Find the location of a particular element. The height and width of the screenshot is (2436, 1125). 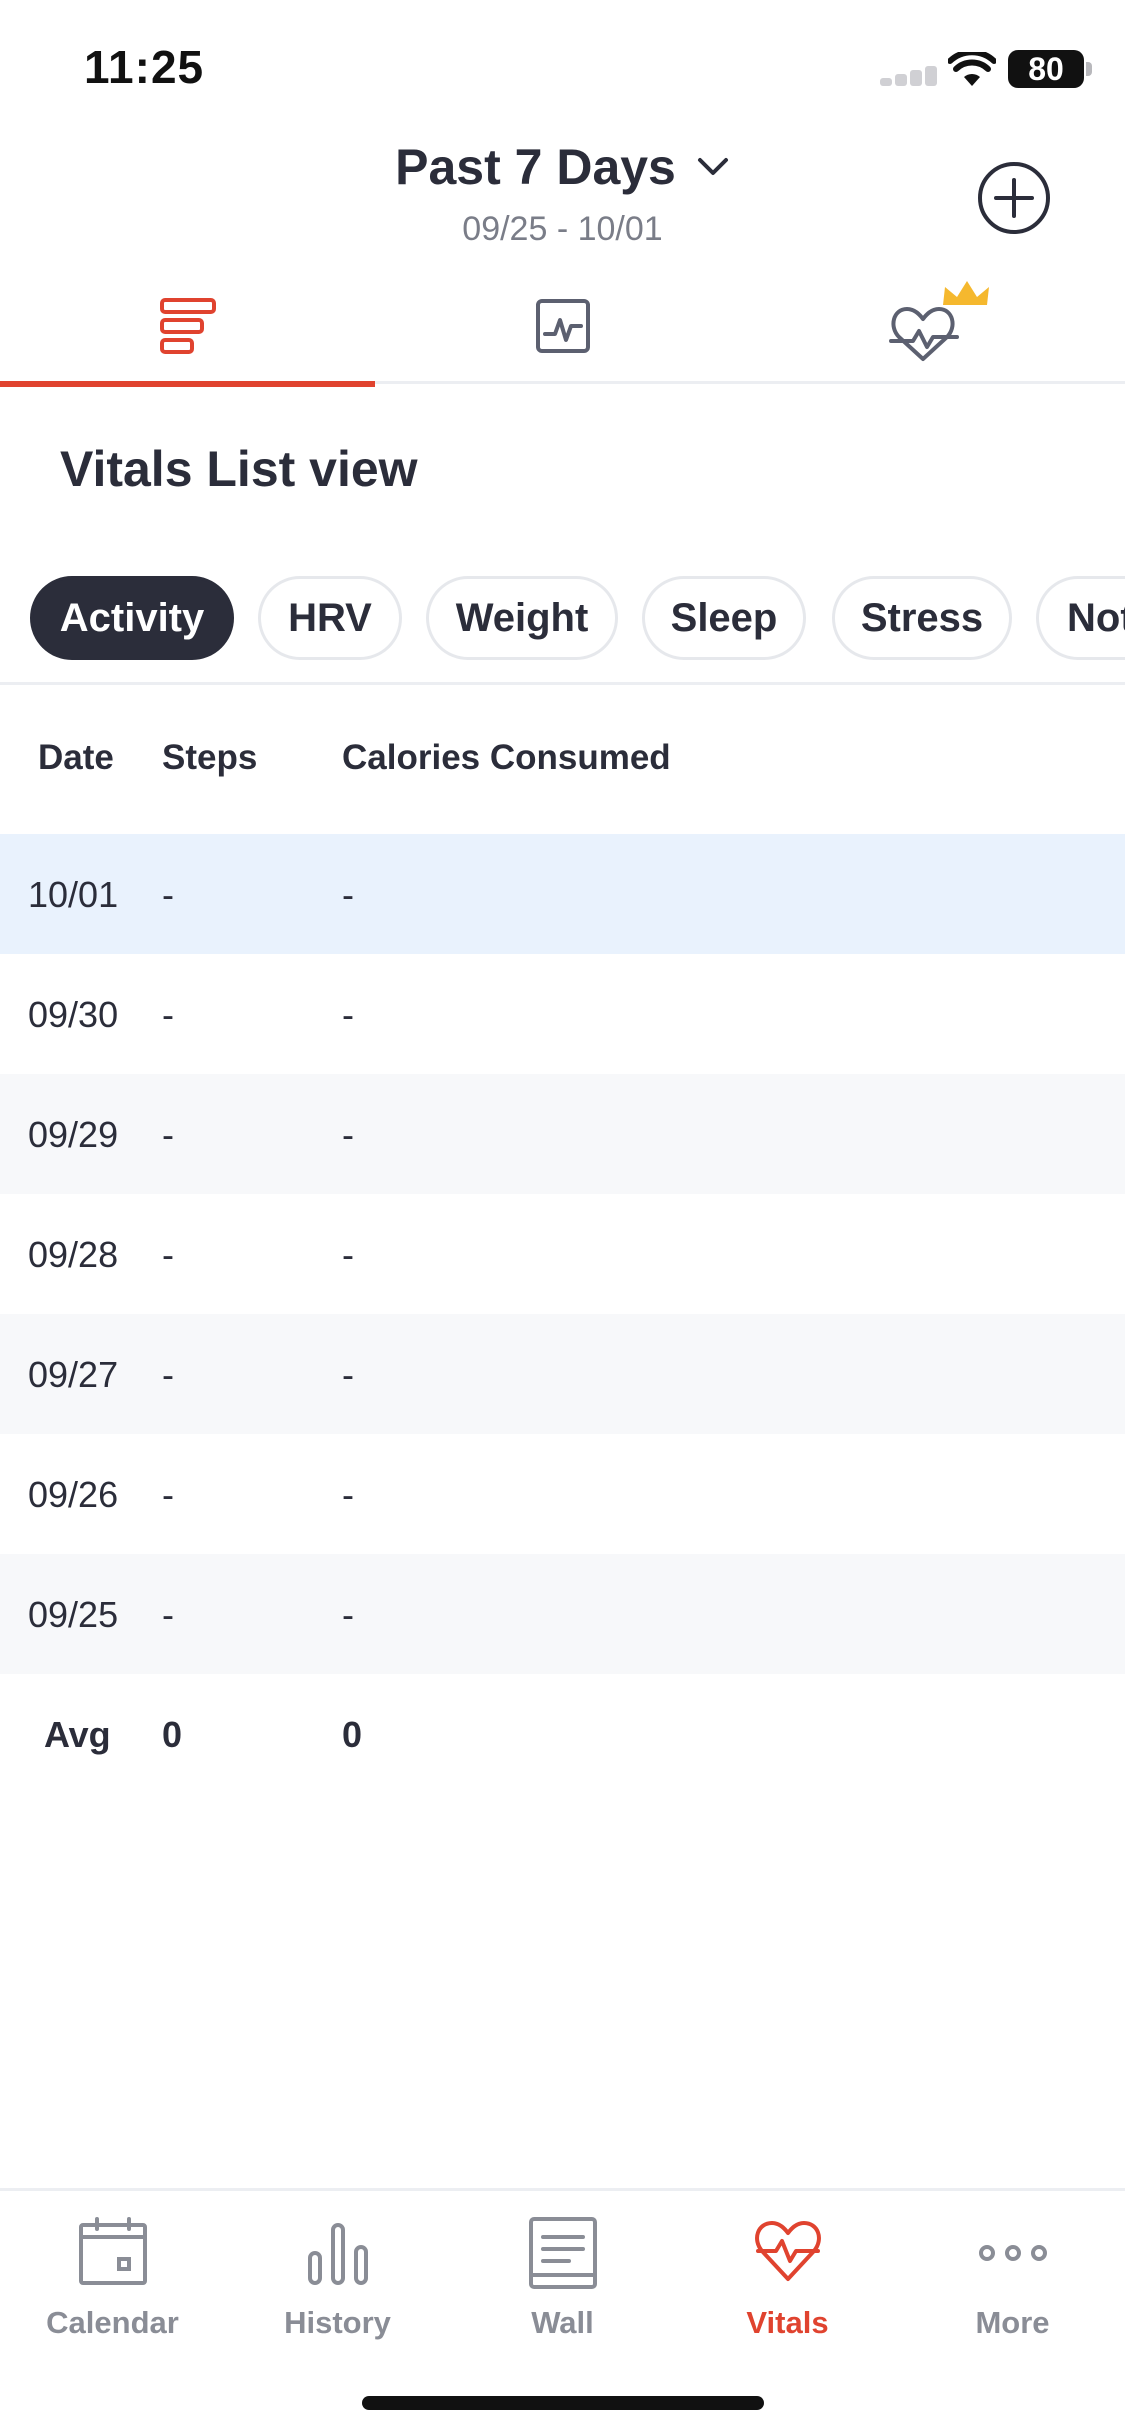

view-tabs is located at coordinates (562, 327).